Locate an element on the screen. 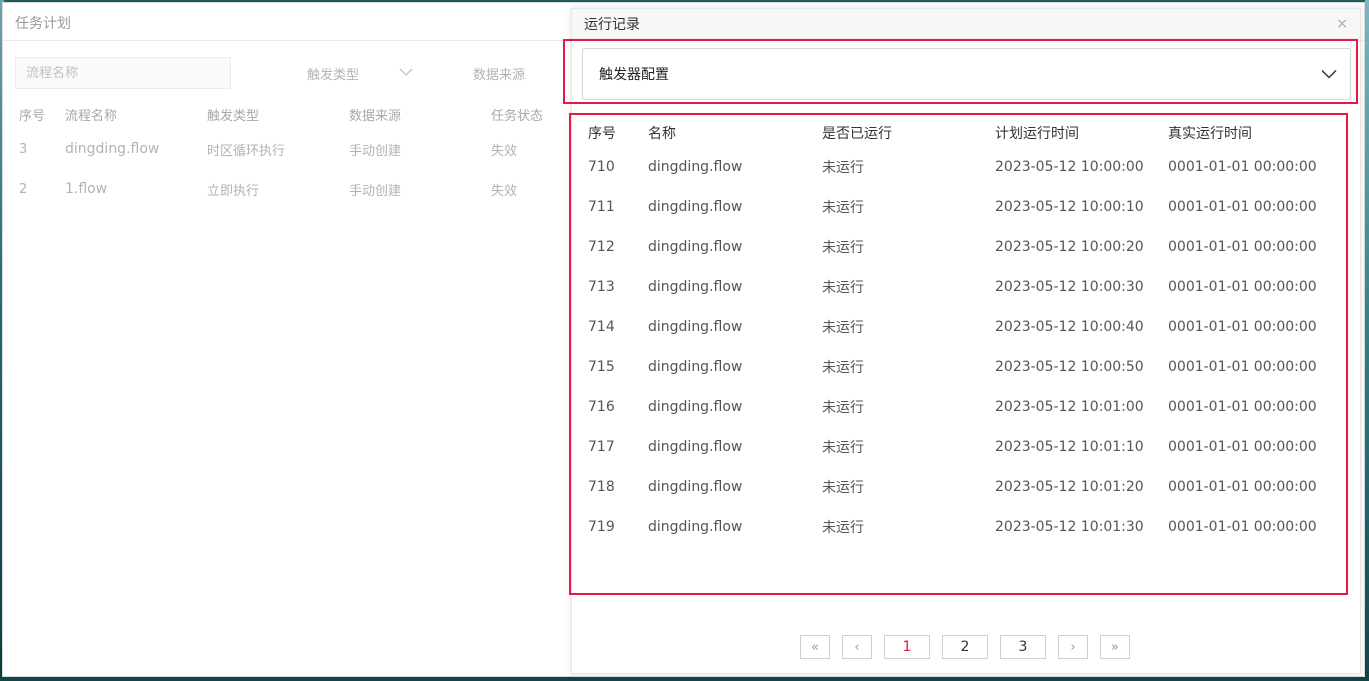  task-flow-name: dingding.flow is located at coordinates (112, 149).